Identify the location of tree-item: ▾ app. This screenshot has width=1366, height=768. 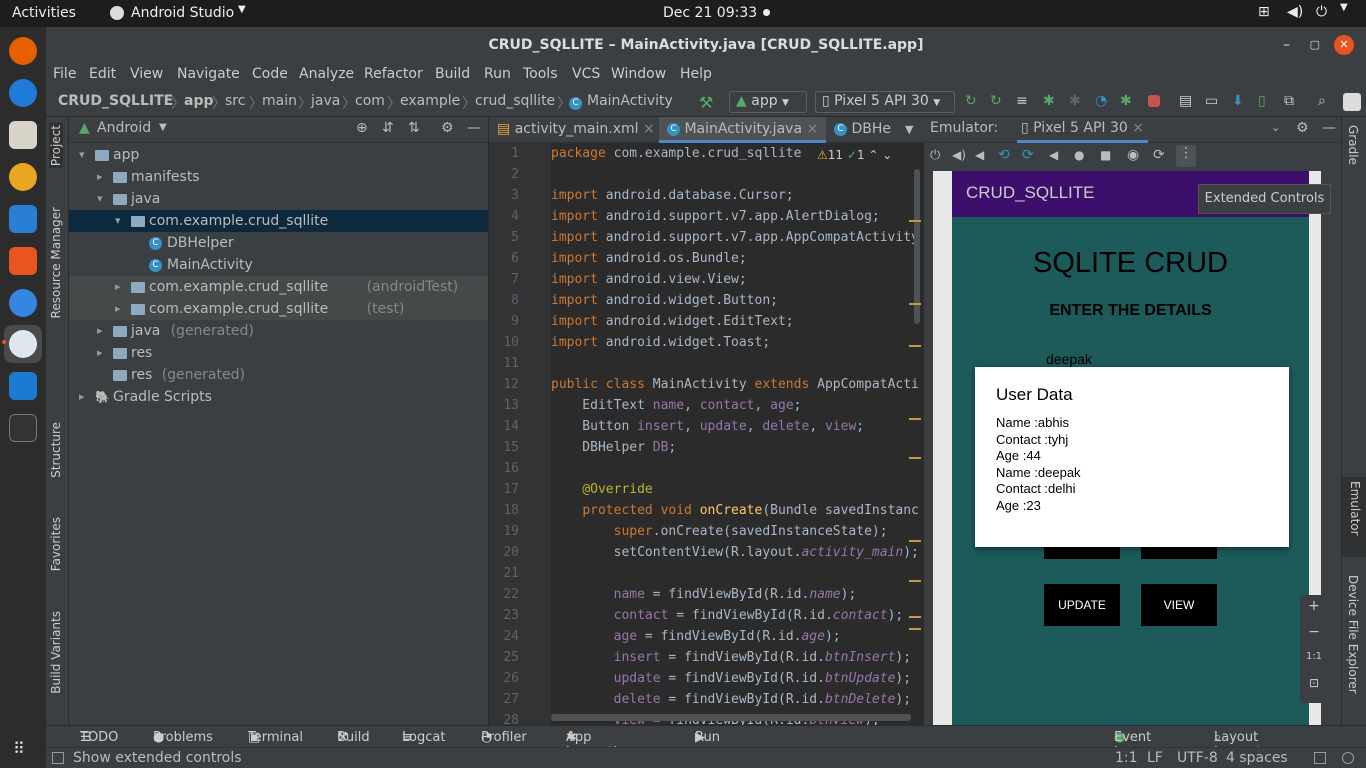
(278, 155).